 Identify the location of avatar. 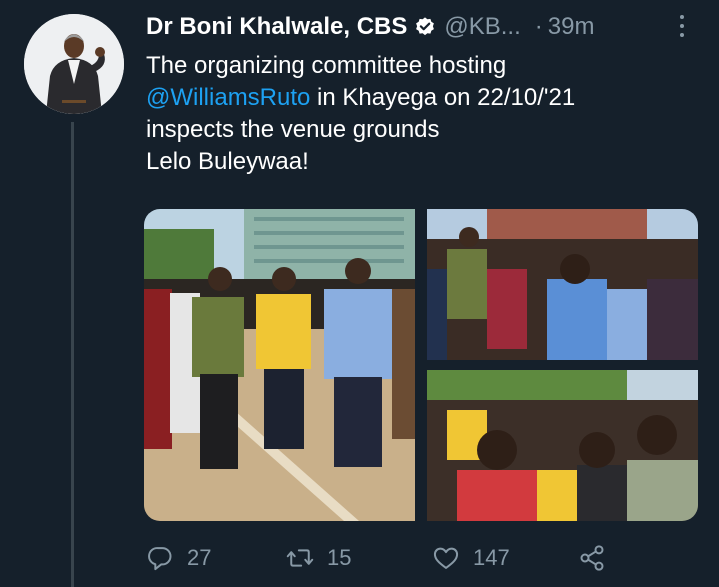
(74, 64).